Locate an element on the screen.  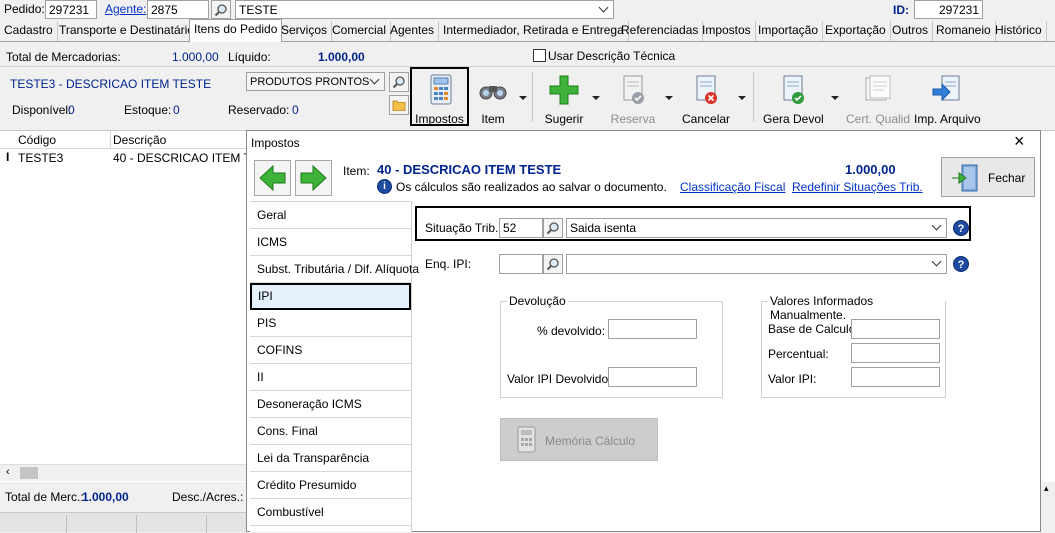
product-group-select: PRODUTOS PRONTOS is located at coordinates (315, 81).